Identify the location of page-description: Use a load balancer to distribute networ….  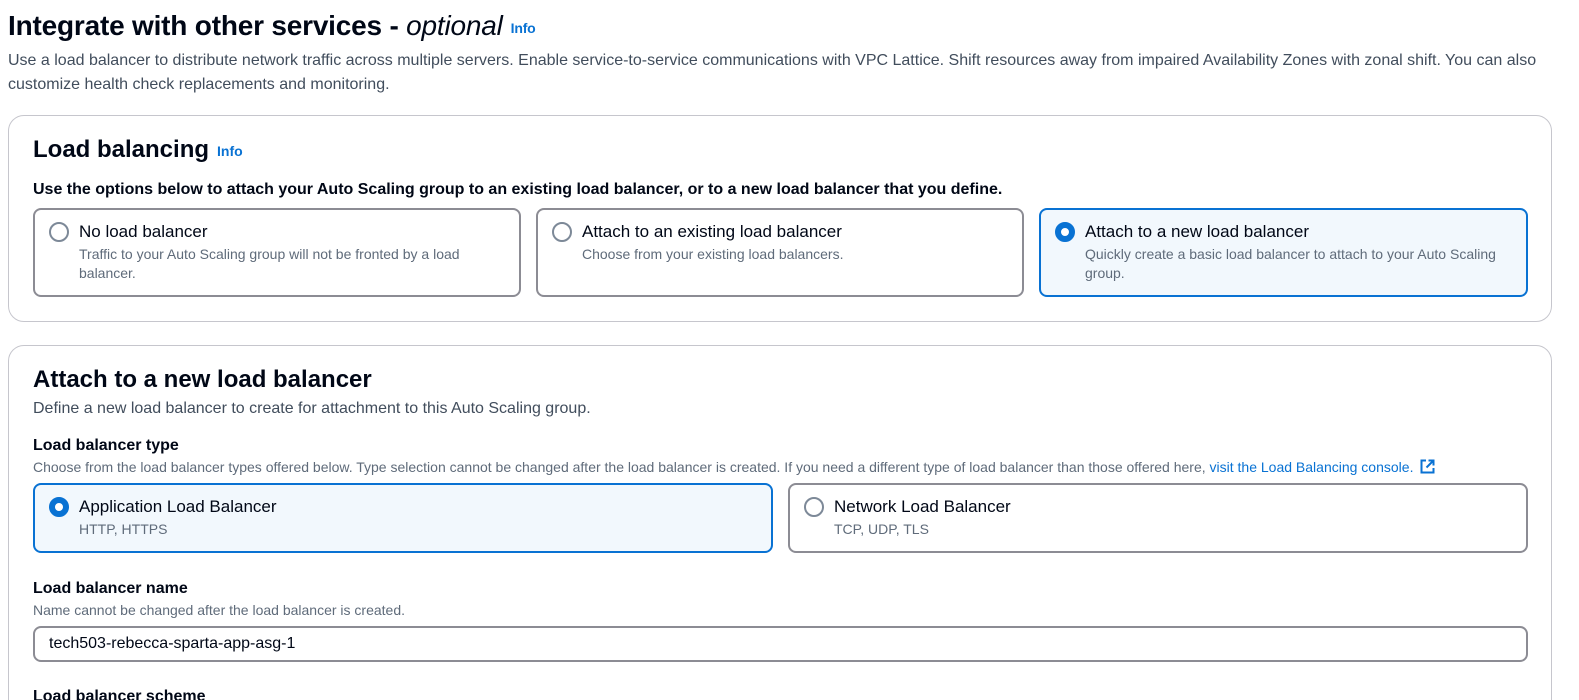
(772, 72).